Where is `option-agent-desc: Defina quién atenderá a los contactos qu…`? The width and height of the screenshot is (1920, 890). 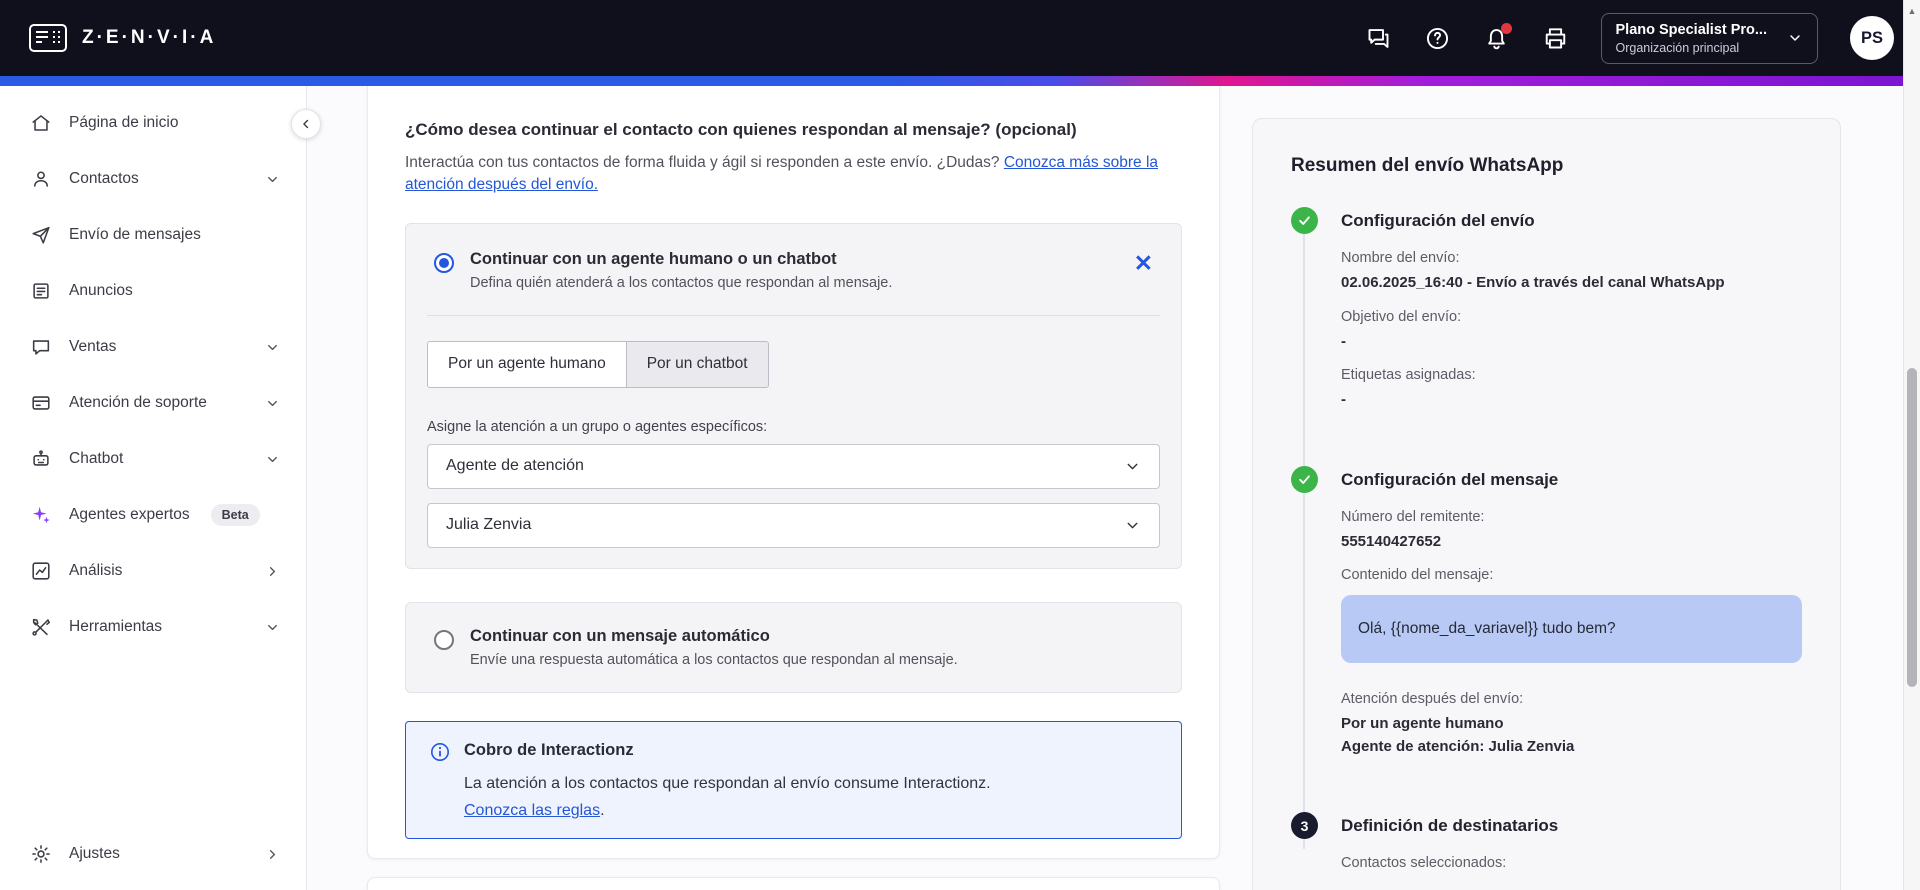 option-agent-desc: Defina quién atenderá a los contactos qu… is located at coordinates (681, 282).